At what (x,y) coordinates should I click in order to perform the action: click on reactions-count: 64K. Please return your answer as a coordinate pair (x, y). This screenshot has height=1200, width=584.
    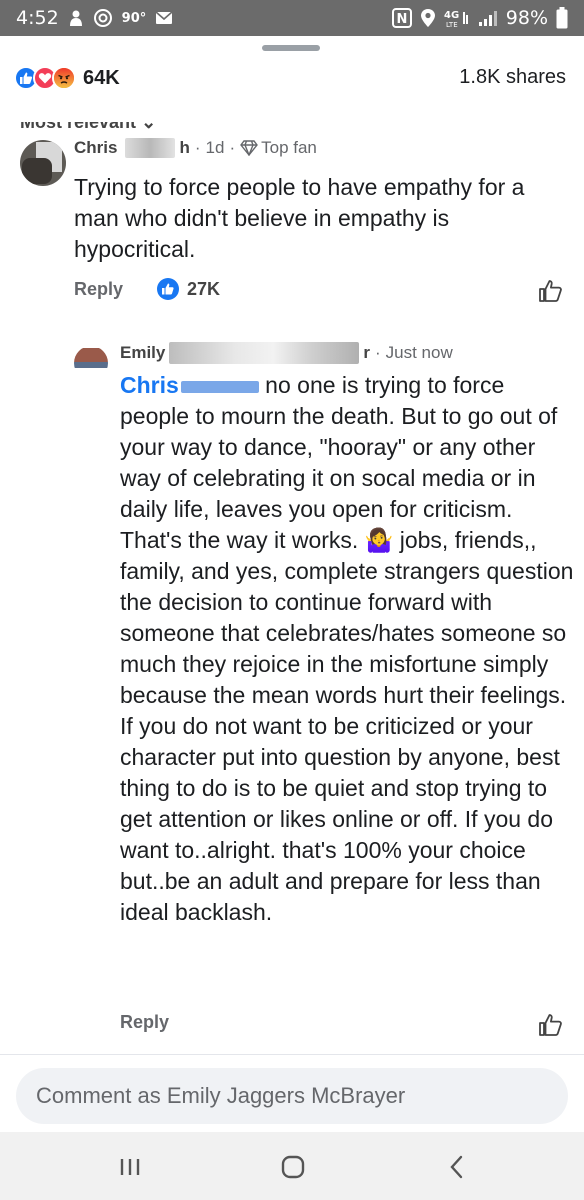
    Looking at the image, I should click on (101, 77).